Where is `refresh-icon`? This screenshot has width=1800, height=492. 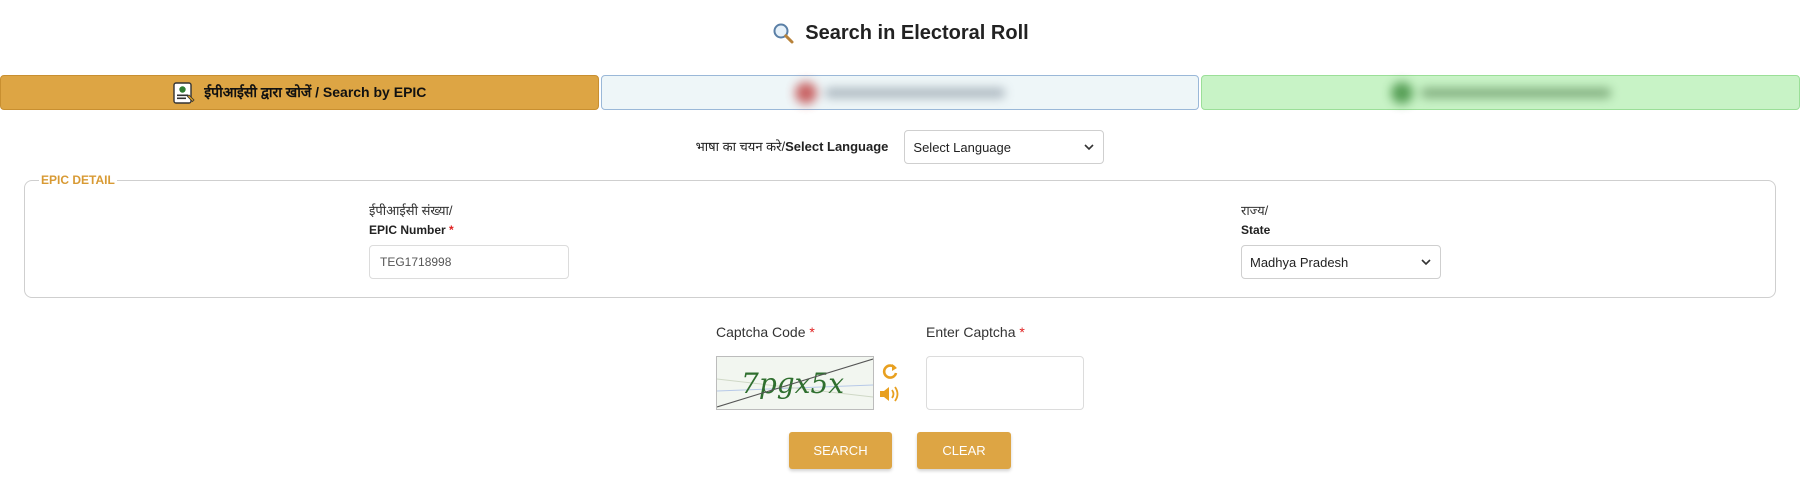
refresh-icon is located at coordinates (890, 372).